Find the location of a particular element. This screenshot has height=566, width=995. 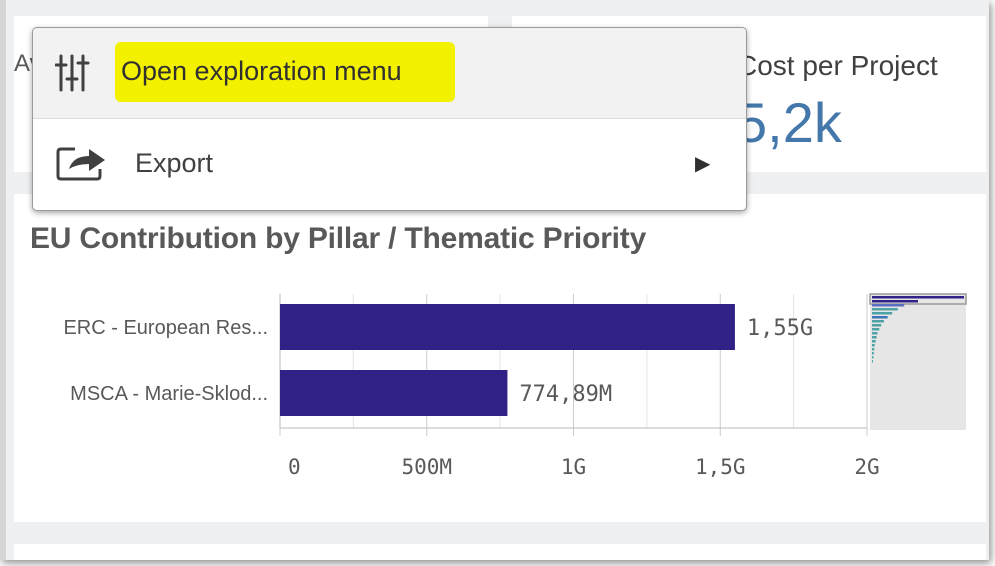

kpi-right-title: Cost per Project is located at coordinates (837, 65).